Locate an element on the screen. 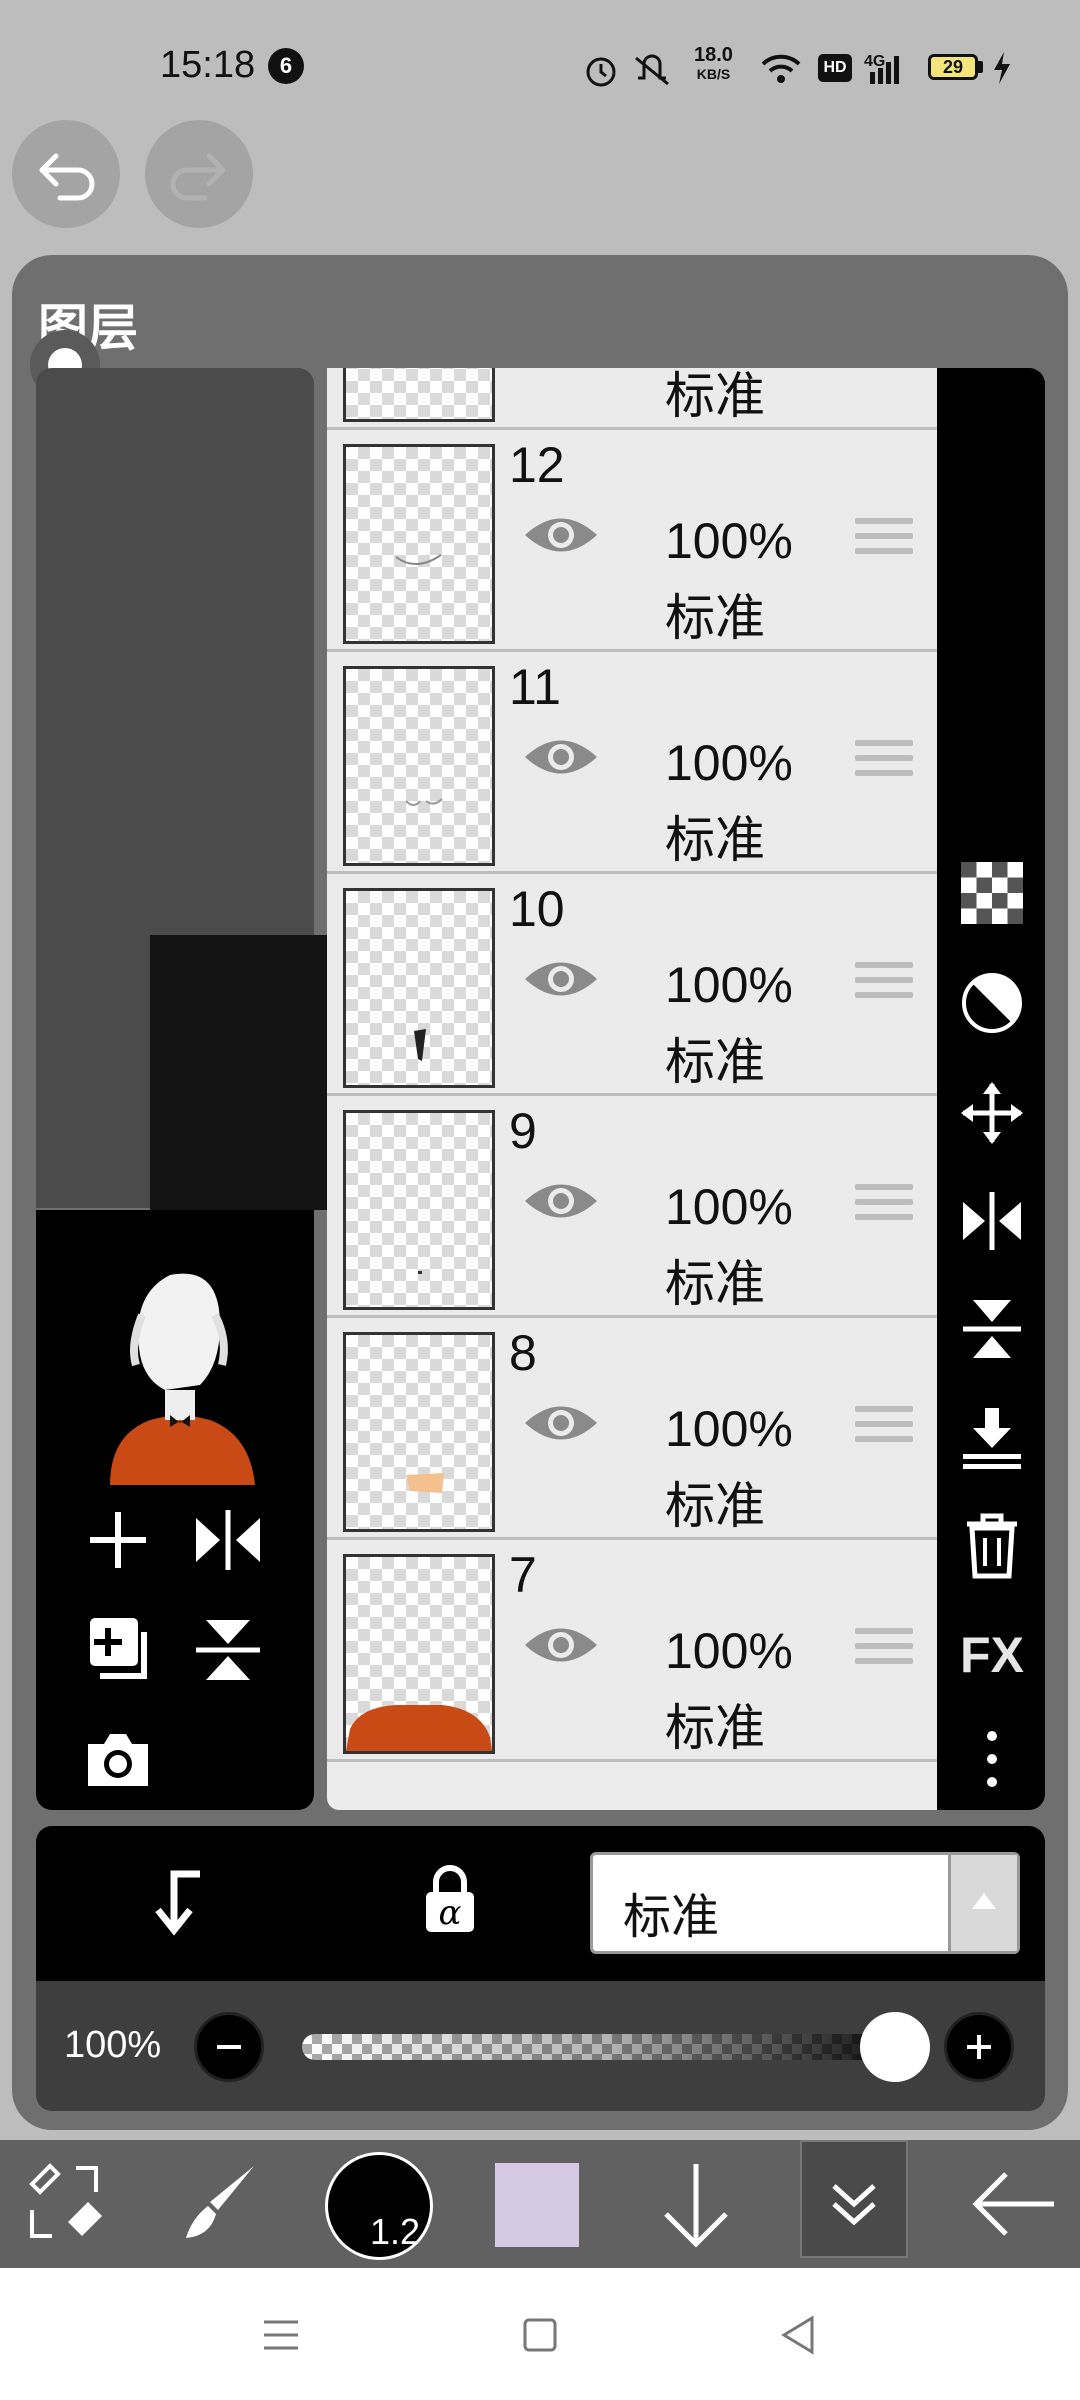 The width and height of the screenshot is (1080, 2400). move-icon is located at coordinates (992, 1113).